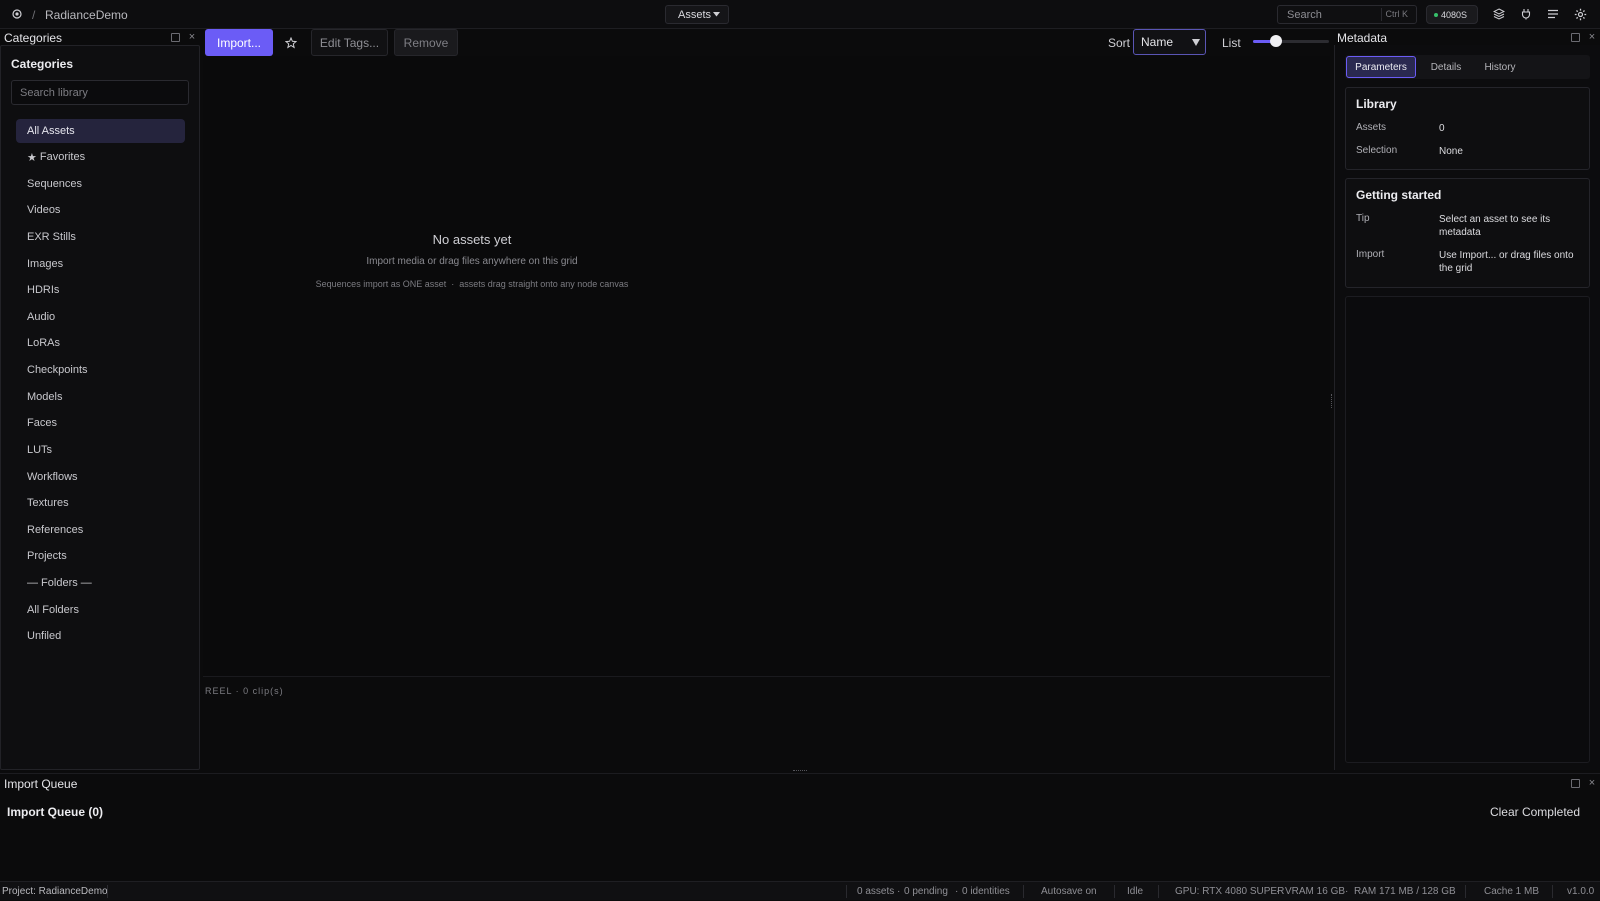  Describe the element at coordinates (926, 891) in the screenshot. I see `status-pending: 0 pending` at that location.